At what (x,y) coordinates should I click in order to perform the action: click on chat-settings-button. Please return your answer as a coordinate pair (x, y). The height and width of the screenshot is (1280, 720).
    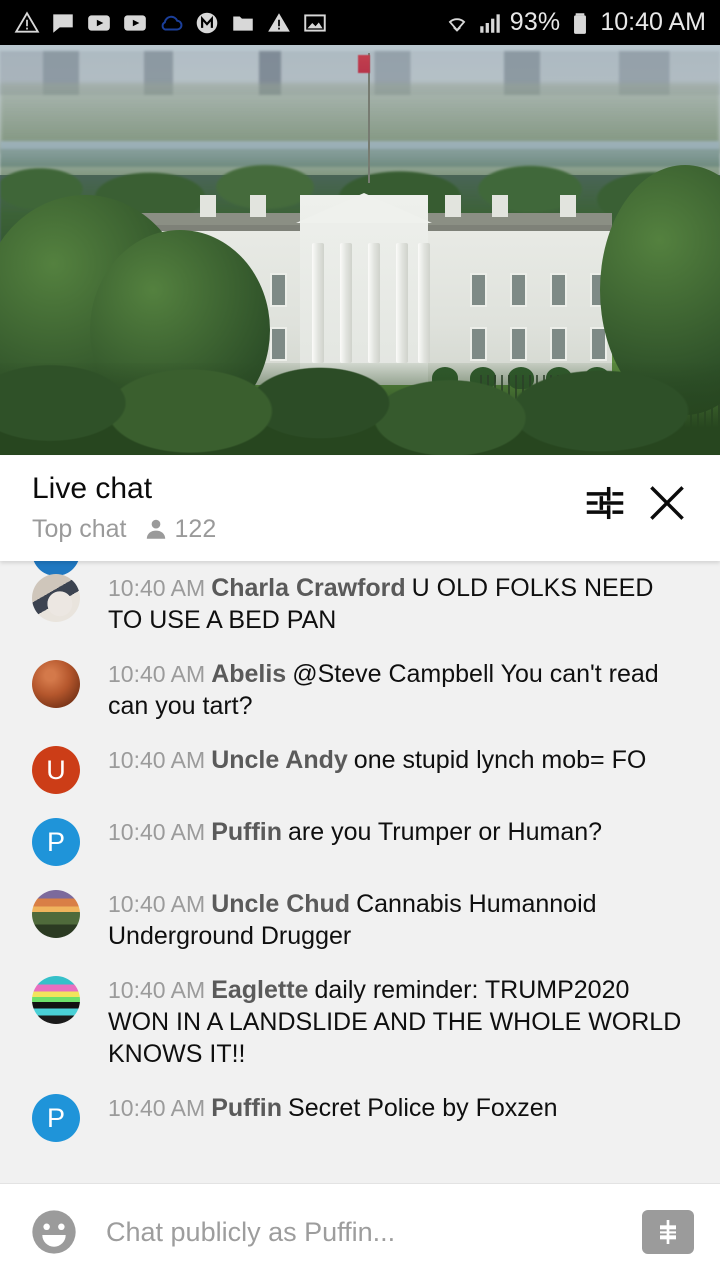
    Looking at the image, I should click on (605, 503).